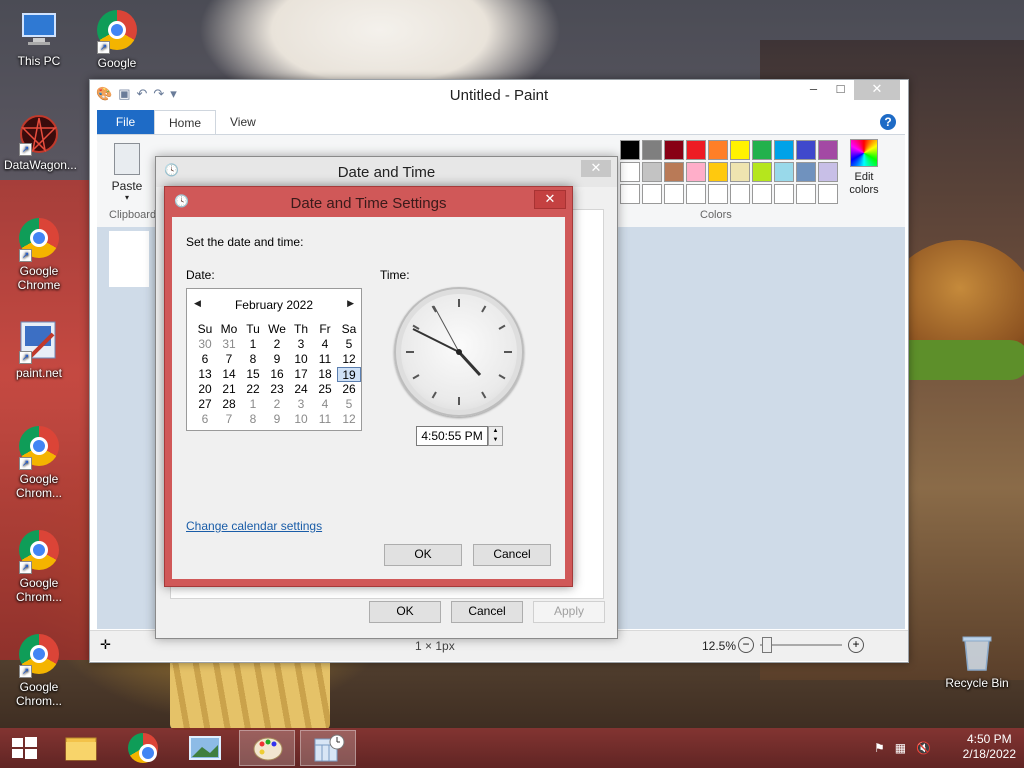 The width and height of the screenshot is (1024, 770). I want to click on desktop-icon-recycle-bin: Recycle Bin, so click(977, 660).